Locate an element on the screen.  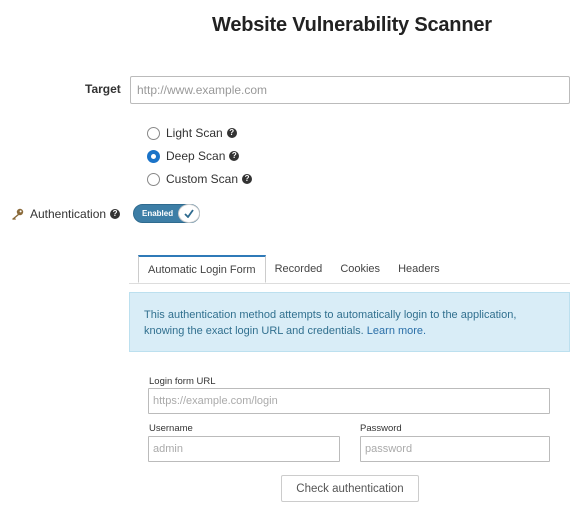
tab-headers: Headers is located at coordinates (419, 269).